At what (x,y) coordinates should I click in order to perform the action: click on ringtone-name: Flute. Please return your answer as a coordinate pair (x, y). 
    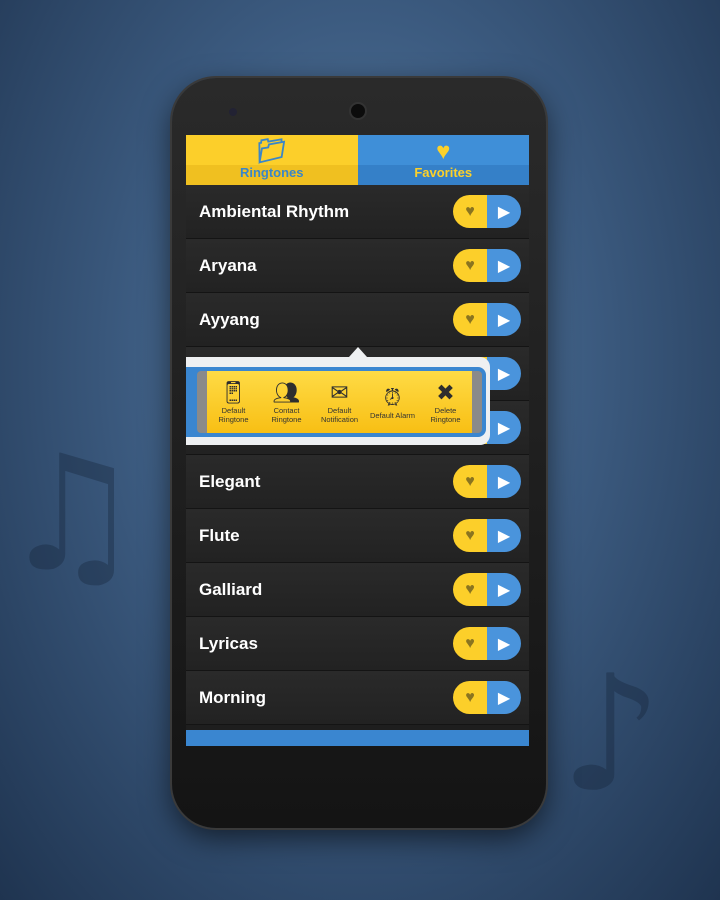
    Looking at the image, I should click on (219, 535).